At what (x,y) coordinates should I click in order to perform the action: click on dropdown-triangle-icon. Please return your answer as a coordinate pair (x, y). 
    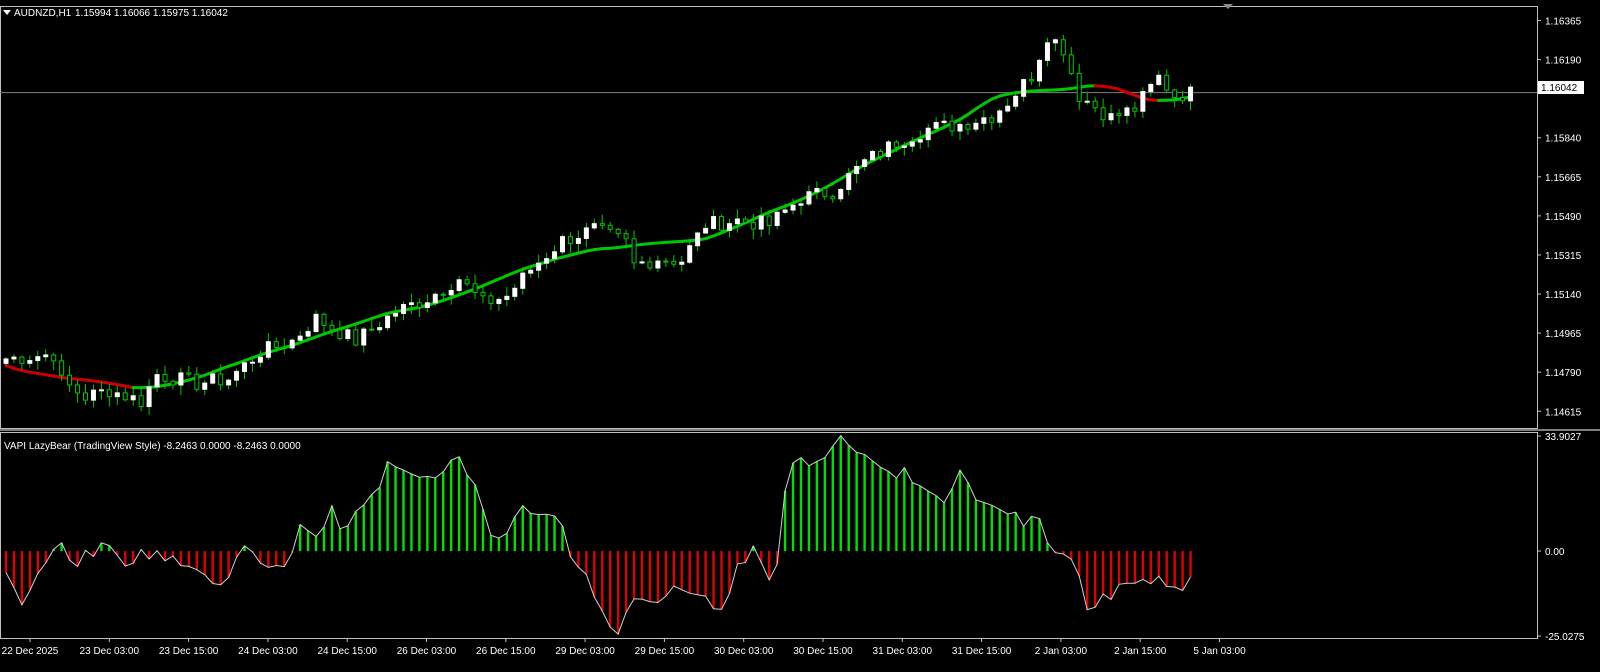
    Looking at the image, I should click on (7, 12).